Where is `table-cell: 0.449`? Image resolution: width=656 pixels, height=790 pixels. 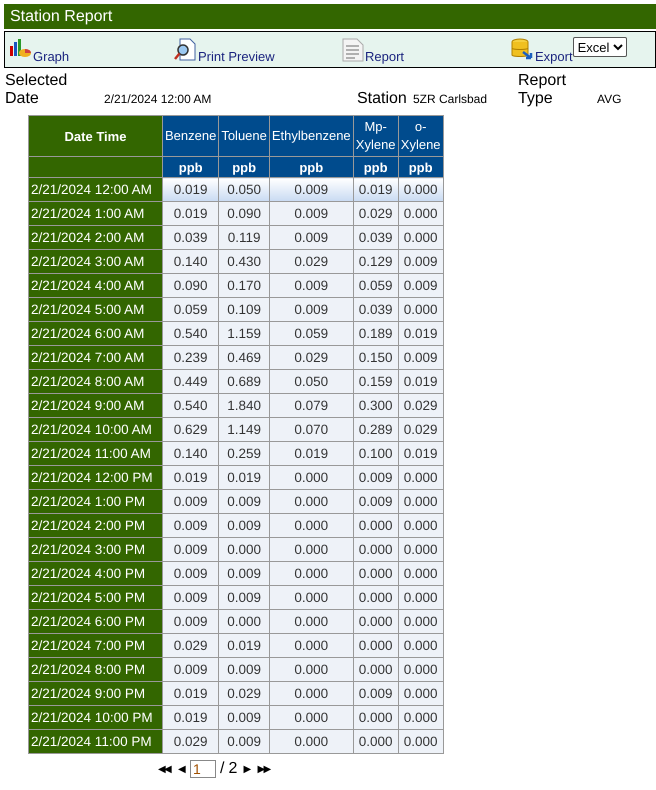 table-cell: 0.449 is located at coordinates (190, 382).